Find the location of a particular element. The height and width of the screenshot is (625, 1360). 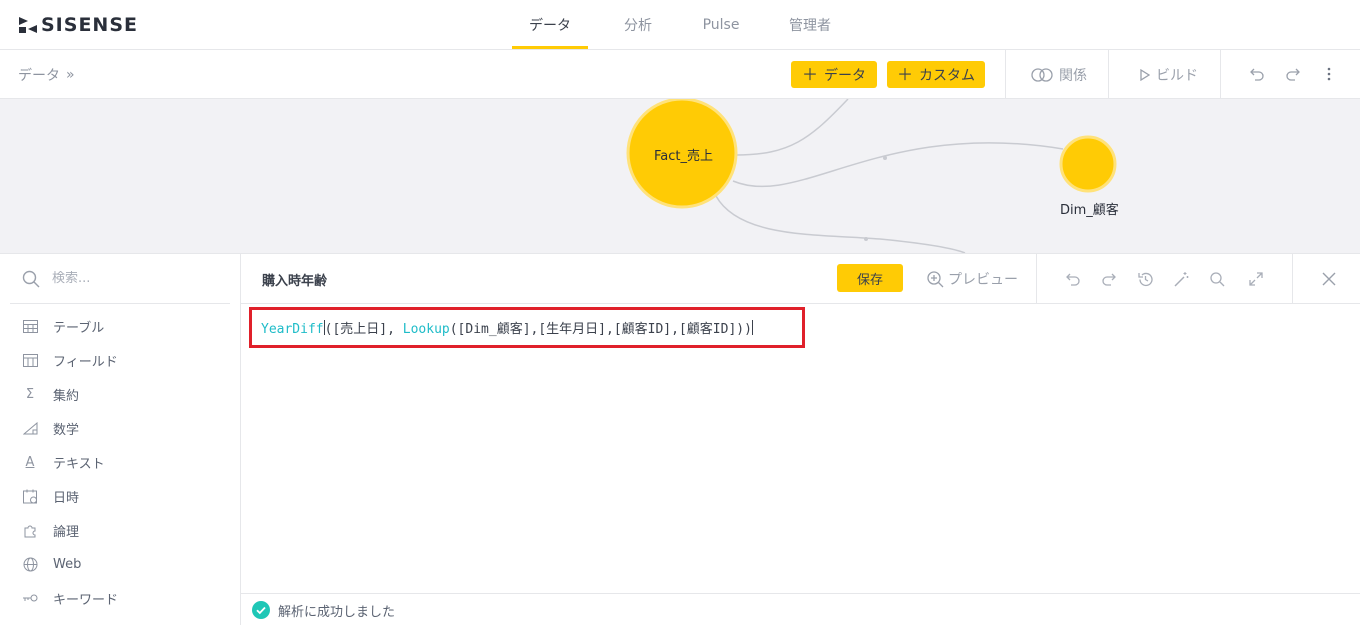

more-vertical-icon is located at coordinates (1329, 74).